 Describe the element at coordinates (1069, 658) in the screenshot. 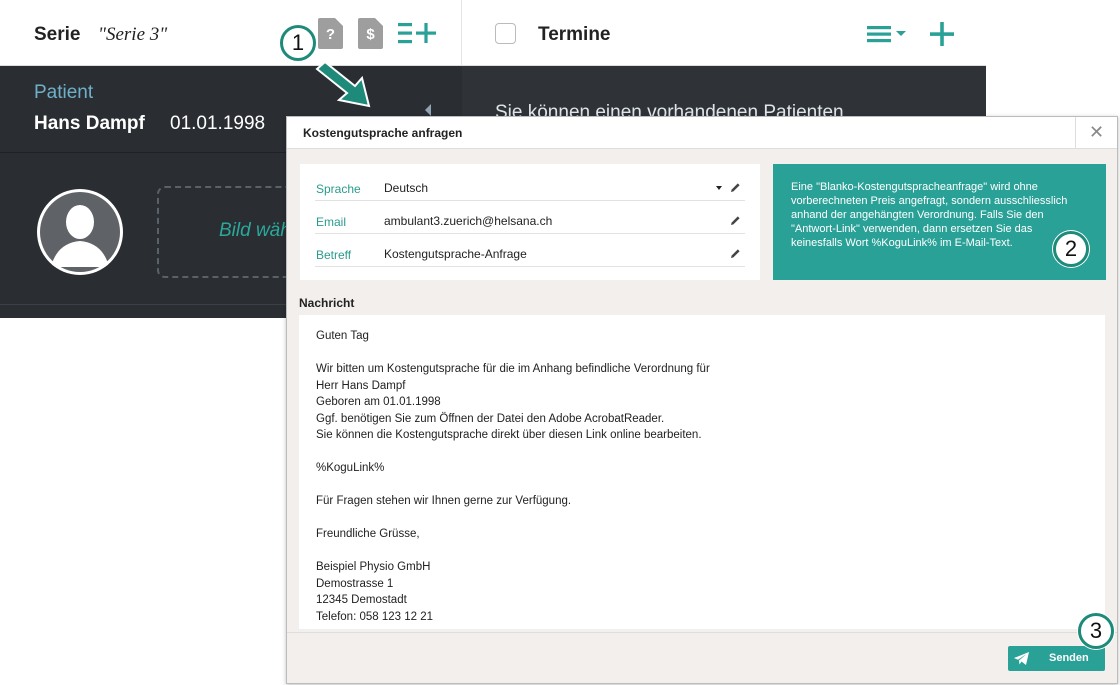

I see `send-label: Senden` at that location.